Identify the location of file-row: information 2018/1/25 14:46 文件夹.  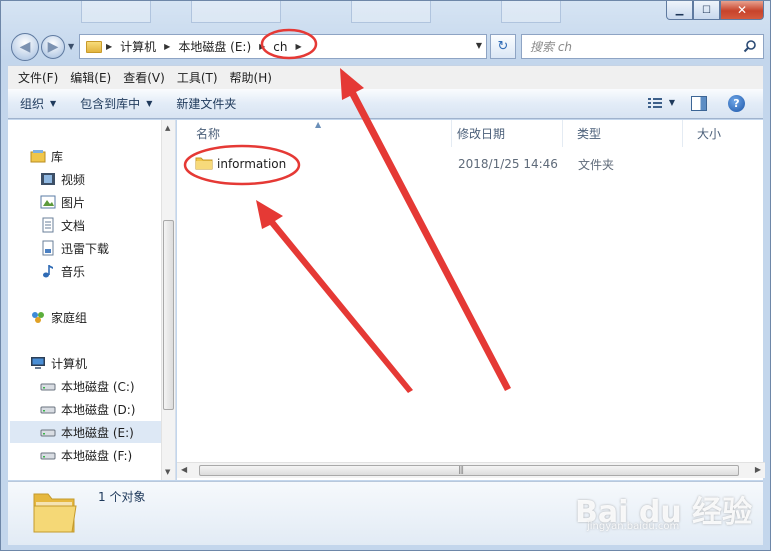
(470, 164).